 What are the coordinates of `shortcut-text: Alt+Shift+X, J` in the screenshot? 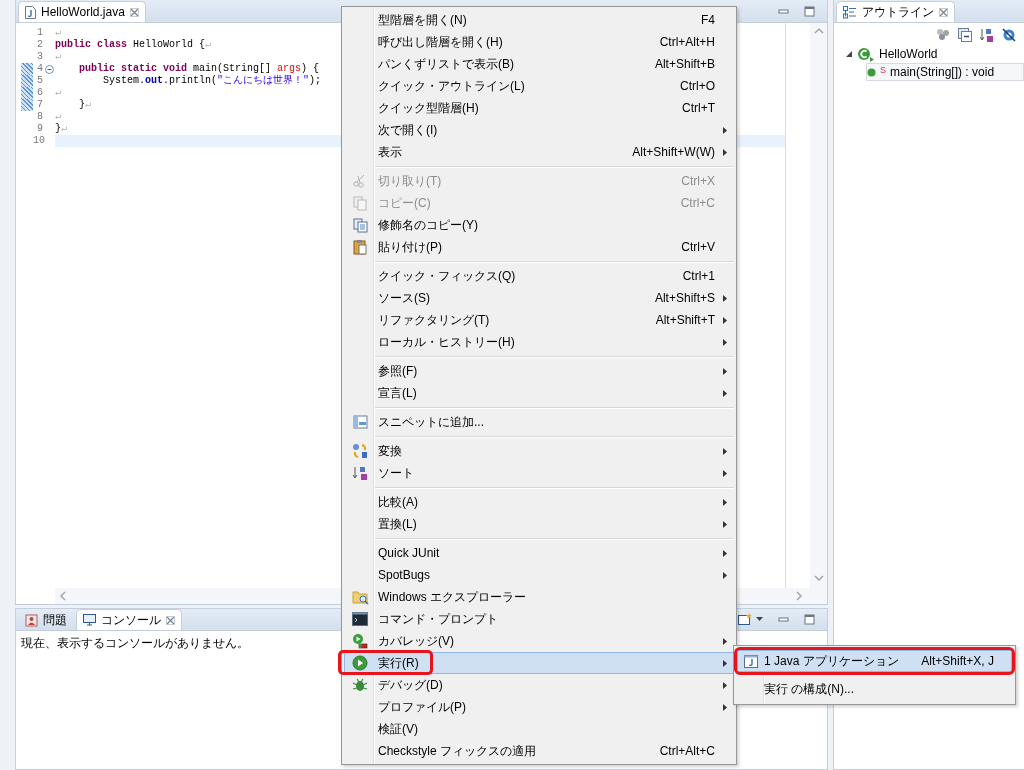 It's located at (957, 661).